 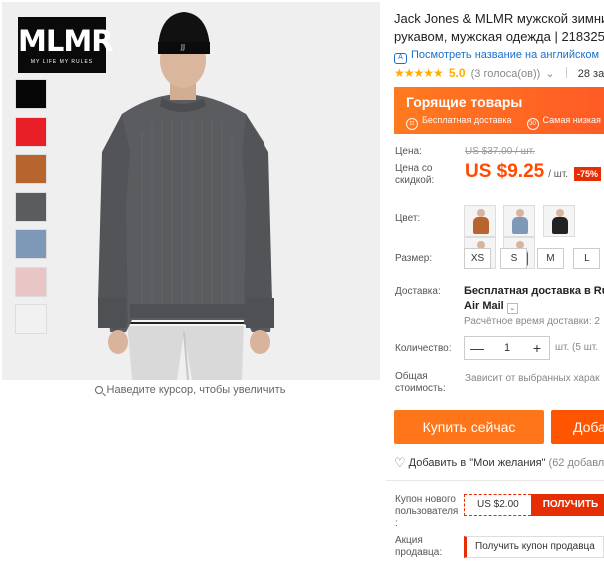 I want to click on price-unit: / шт., so click(x=558, y=174).